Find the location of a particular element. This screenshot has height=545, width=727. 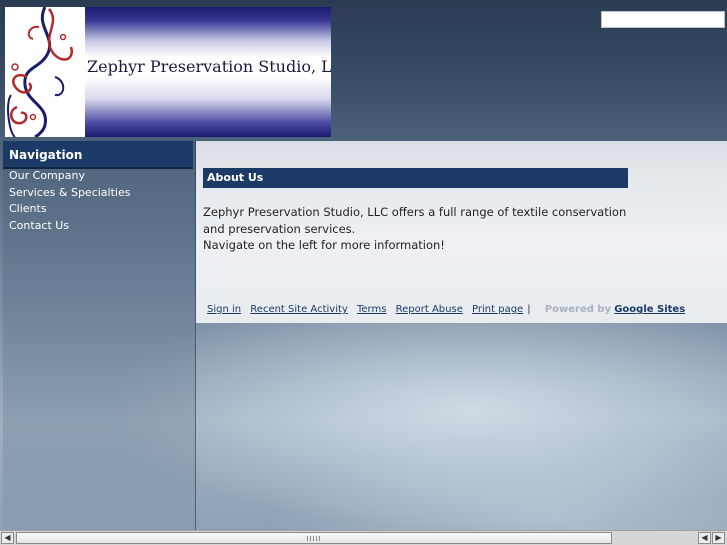

nav-item-clients: Clients is located at coordinates (69, 209).